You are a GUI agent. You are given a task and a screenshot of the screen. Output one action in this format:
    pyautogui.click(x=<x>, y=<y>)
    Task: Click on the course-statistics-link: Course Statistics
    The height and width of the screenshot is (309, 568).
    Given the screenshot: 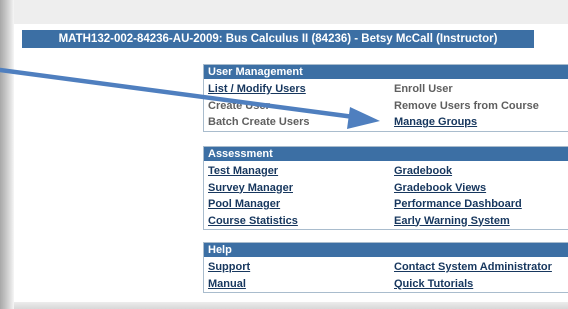 What is the action you would take?
    pyautogui.click(x=253, y=221)
    